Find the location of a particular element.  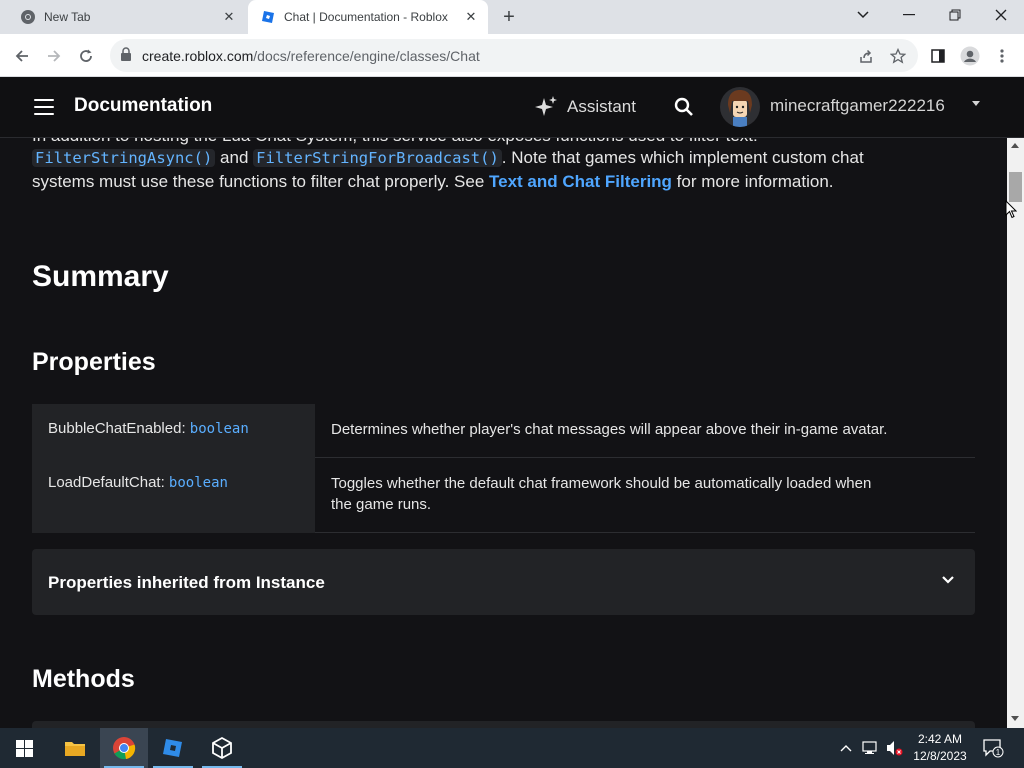

taskbar-clock: 2:42 AM 12/8/2023 is located at coordinates (940, 748).